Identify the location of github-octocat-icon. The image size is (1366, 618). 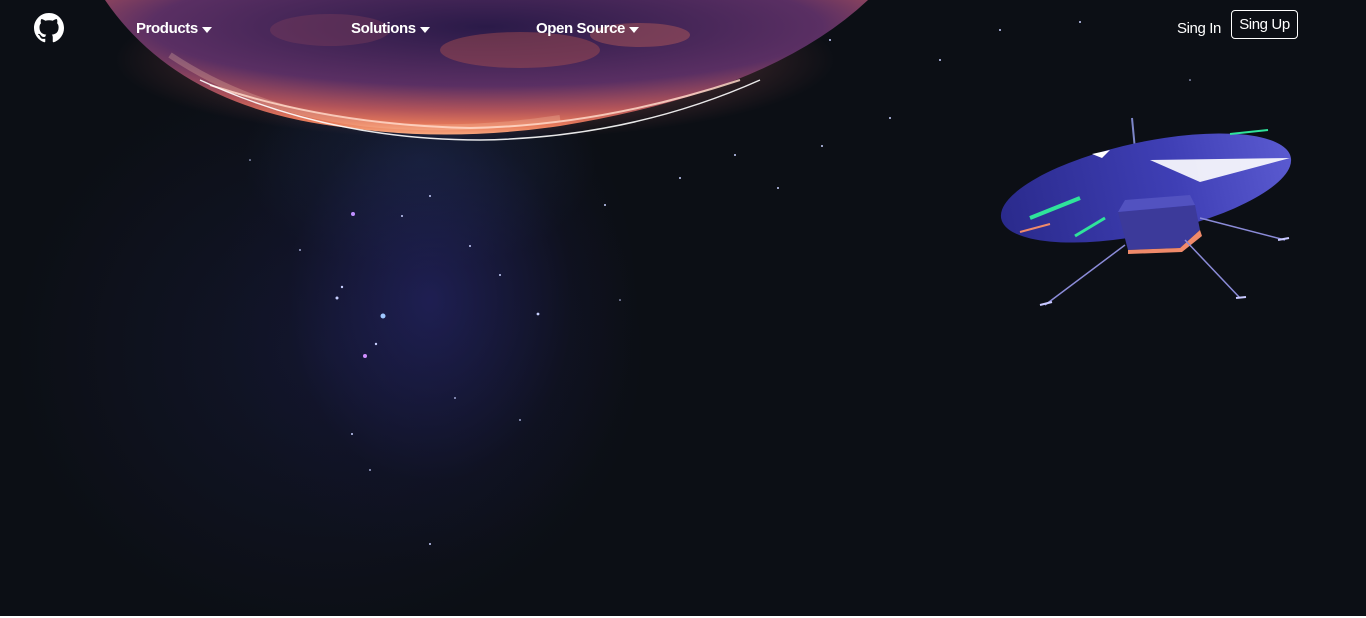
(49, 28).